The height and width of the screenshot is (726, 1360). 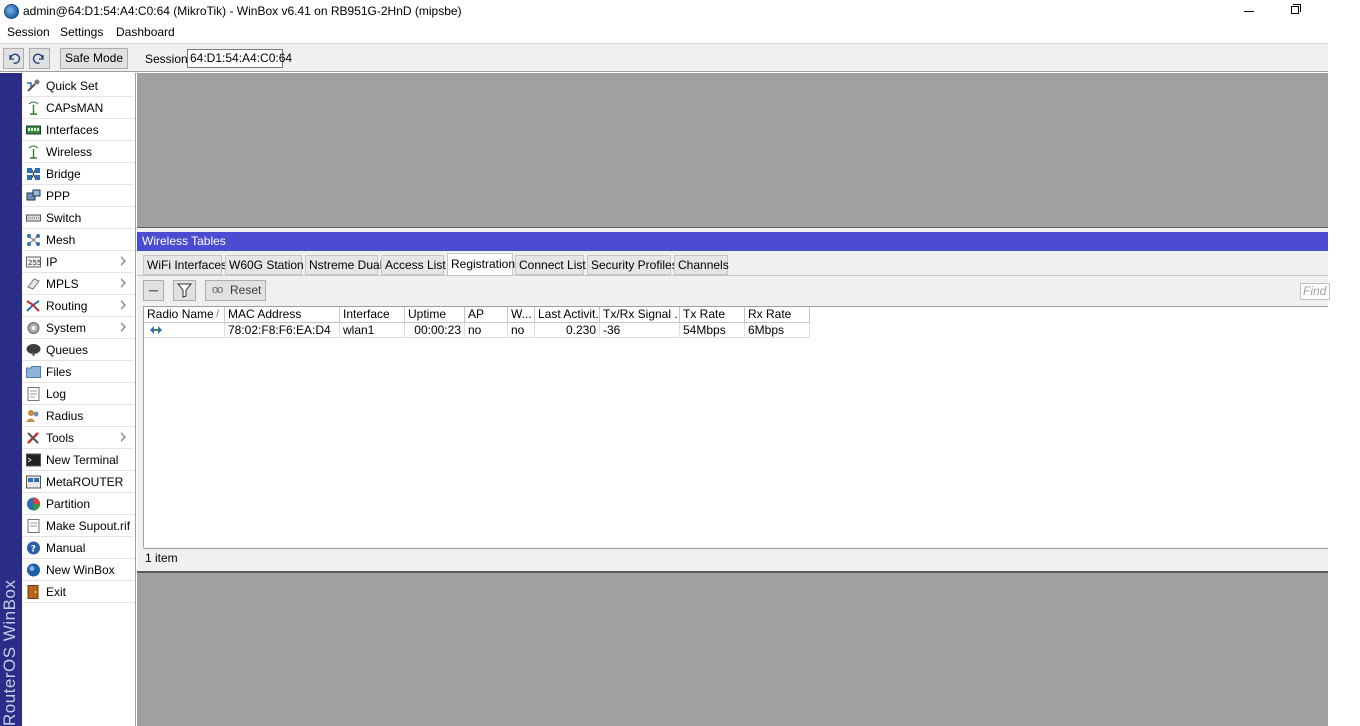 I want to click on column-header-rx-rate: Rx Rate, so click(x=777, y=315).